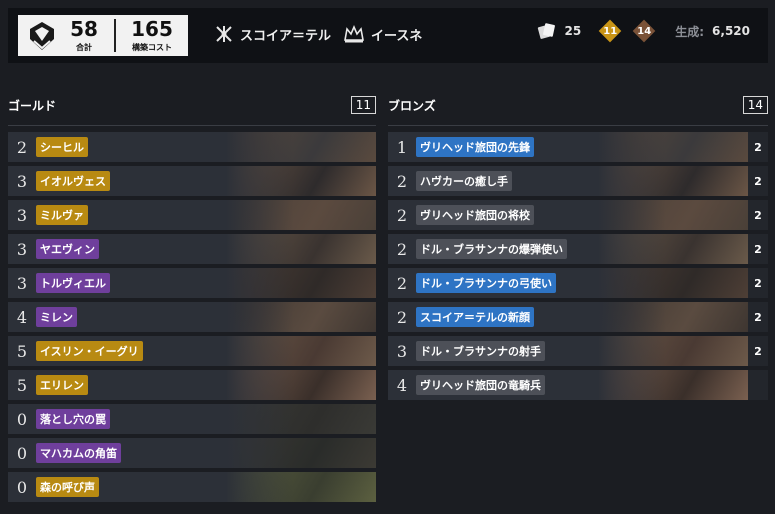 This screenshot has height=514, width=775. I want to click on card-row: 2 ドル・ブラサンナの爆弾使い 2, so click(578, 249).